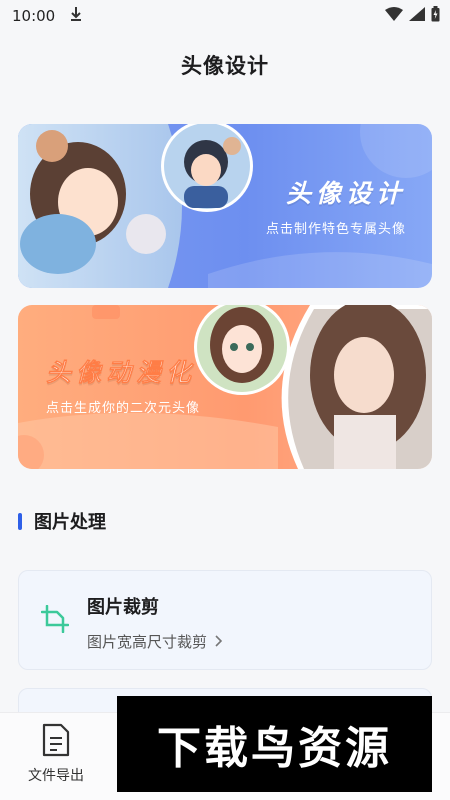 Image resolution: width=450 pixels, height=800 pixels. I want to click on image-crop-card: 图片裁剪 图片宽高尺寸裁剪, so click(225, 620).